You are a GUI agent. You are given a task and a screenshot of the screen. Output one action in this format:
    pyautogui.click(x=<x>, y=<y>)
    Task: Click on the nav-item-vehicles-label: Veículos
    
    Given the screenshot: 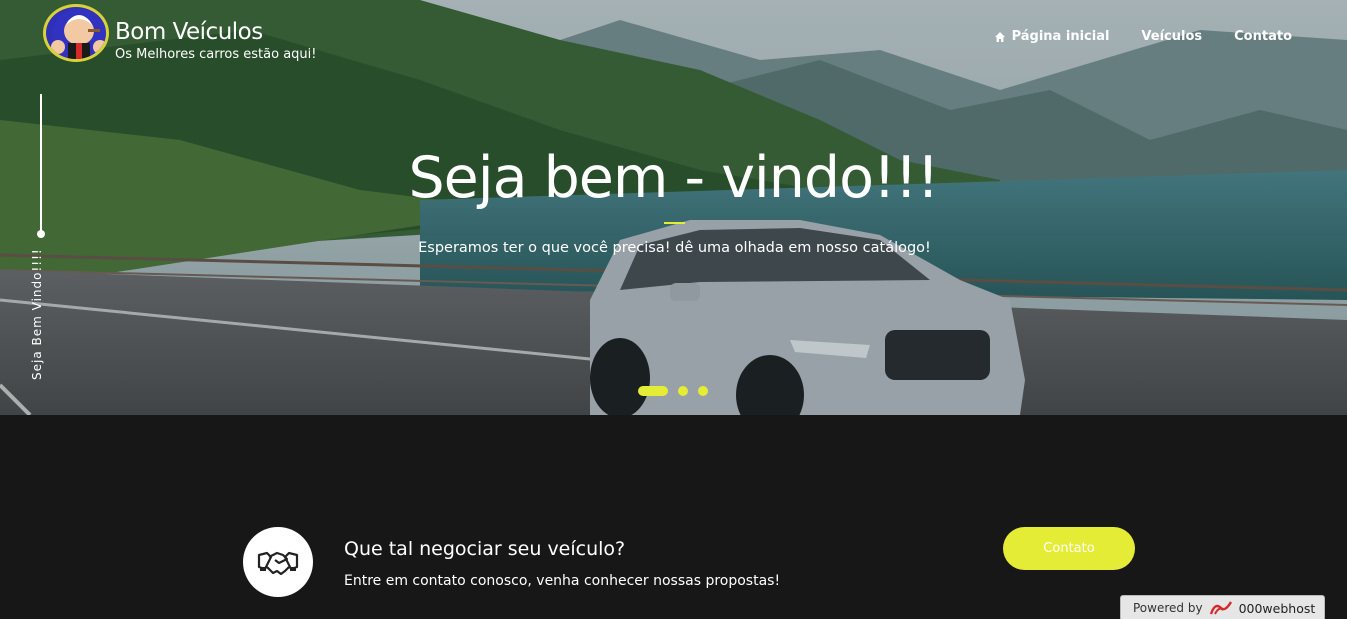 What is the action you would take?
    pyautogui.click(x=1172, y=36)
    